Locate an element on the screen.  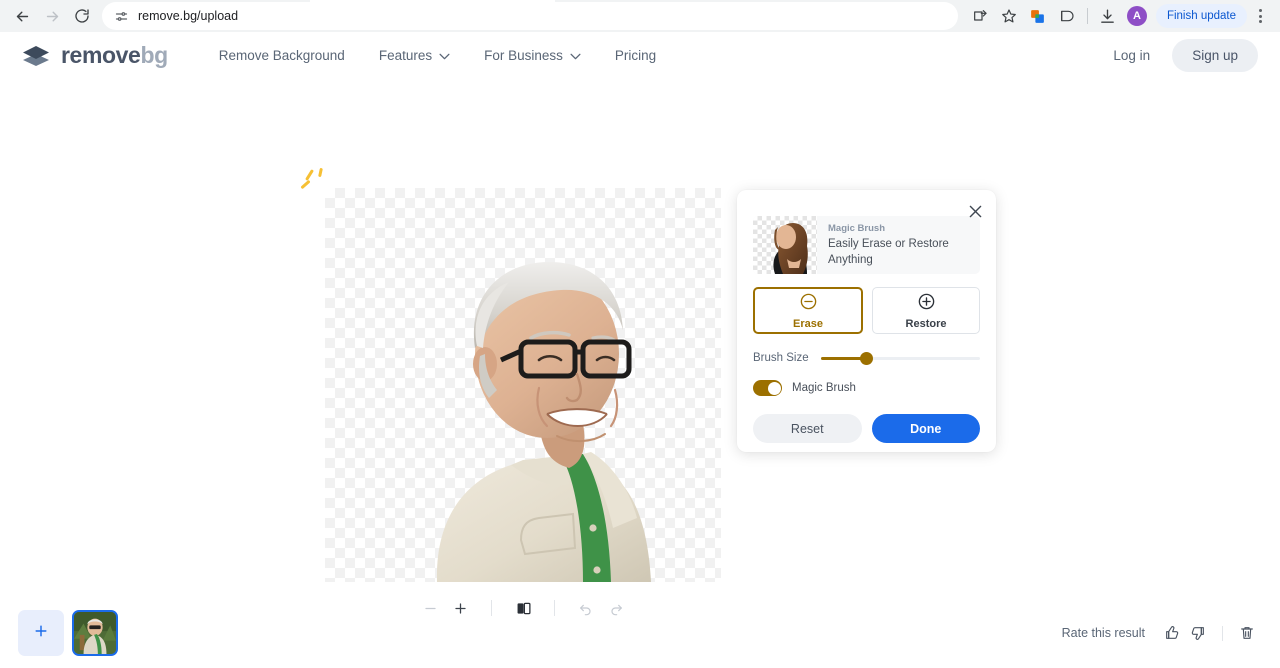
avatar-initial: A is located at coordinates (1136, 16).